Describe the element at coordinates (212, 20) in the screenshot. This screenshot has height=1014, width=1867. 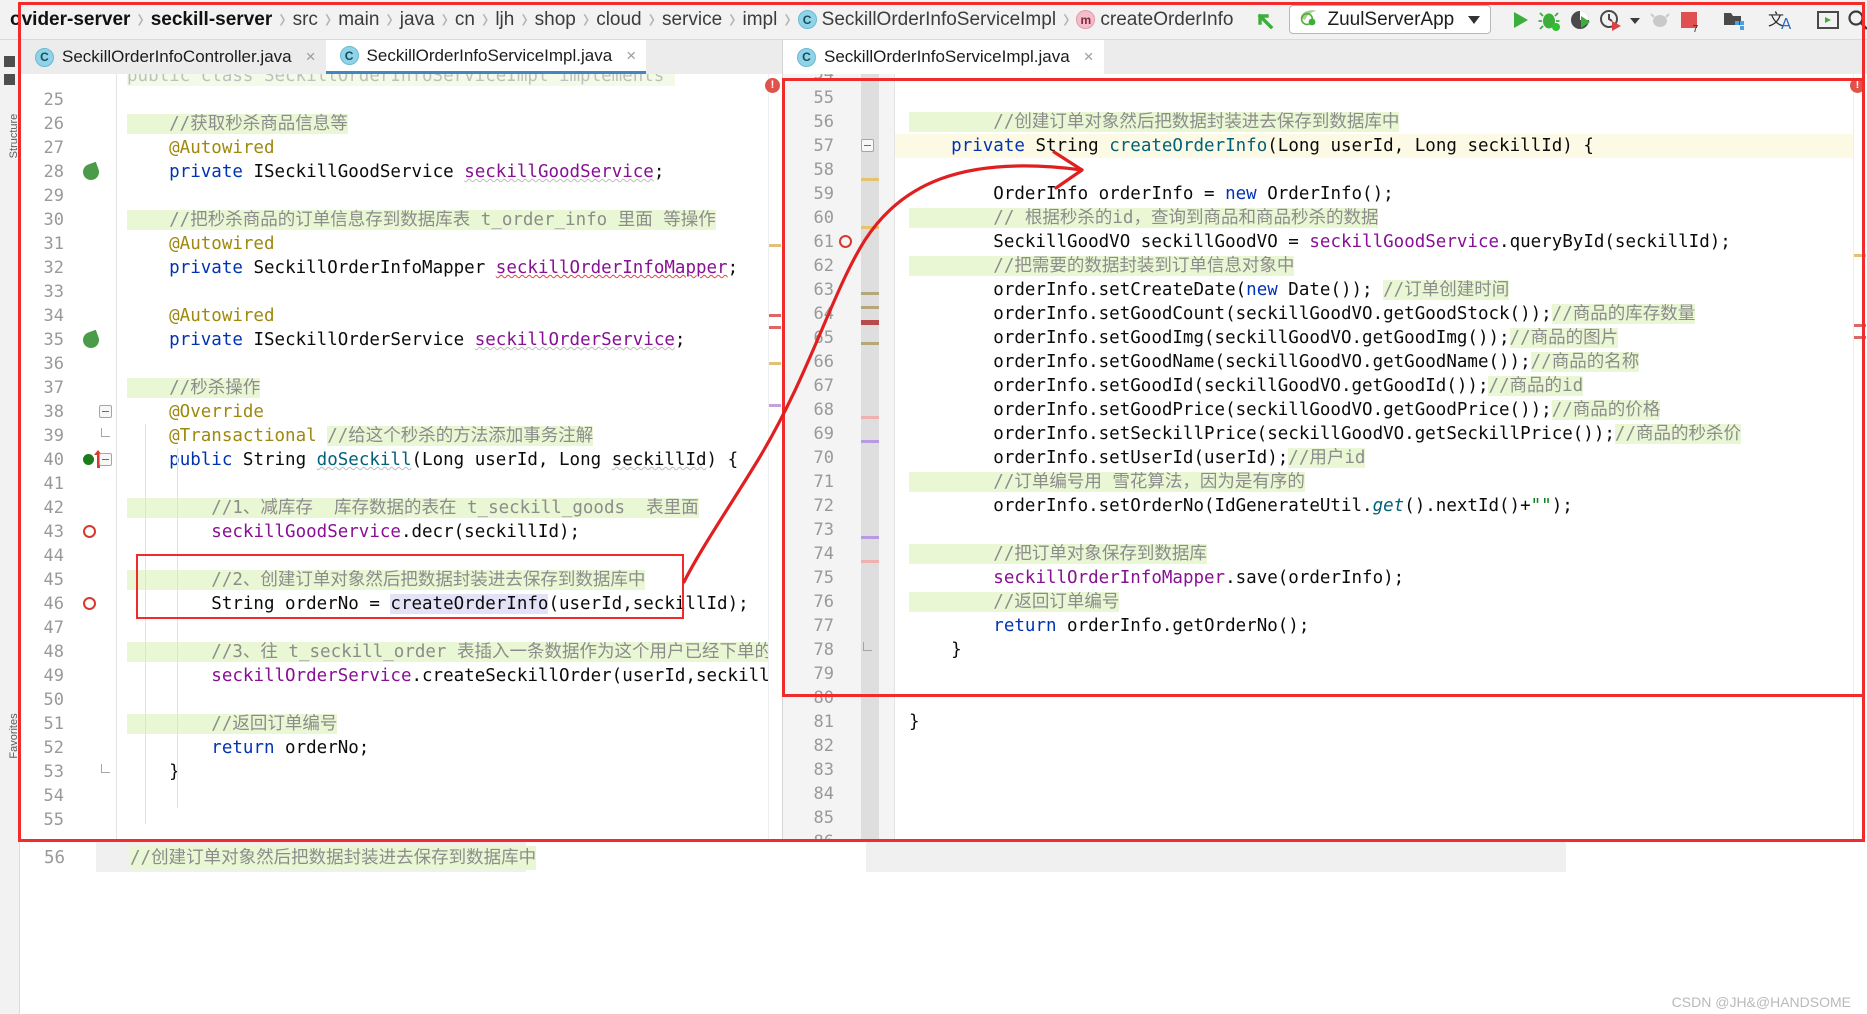
I see `breadcrumb-item-seckill-server: seckill-server` at that location.